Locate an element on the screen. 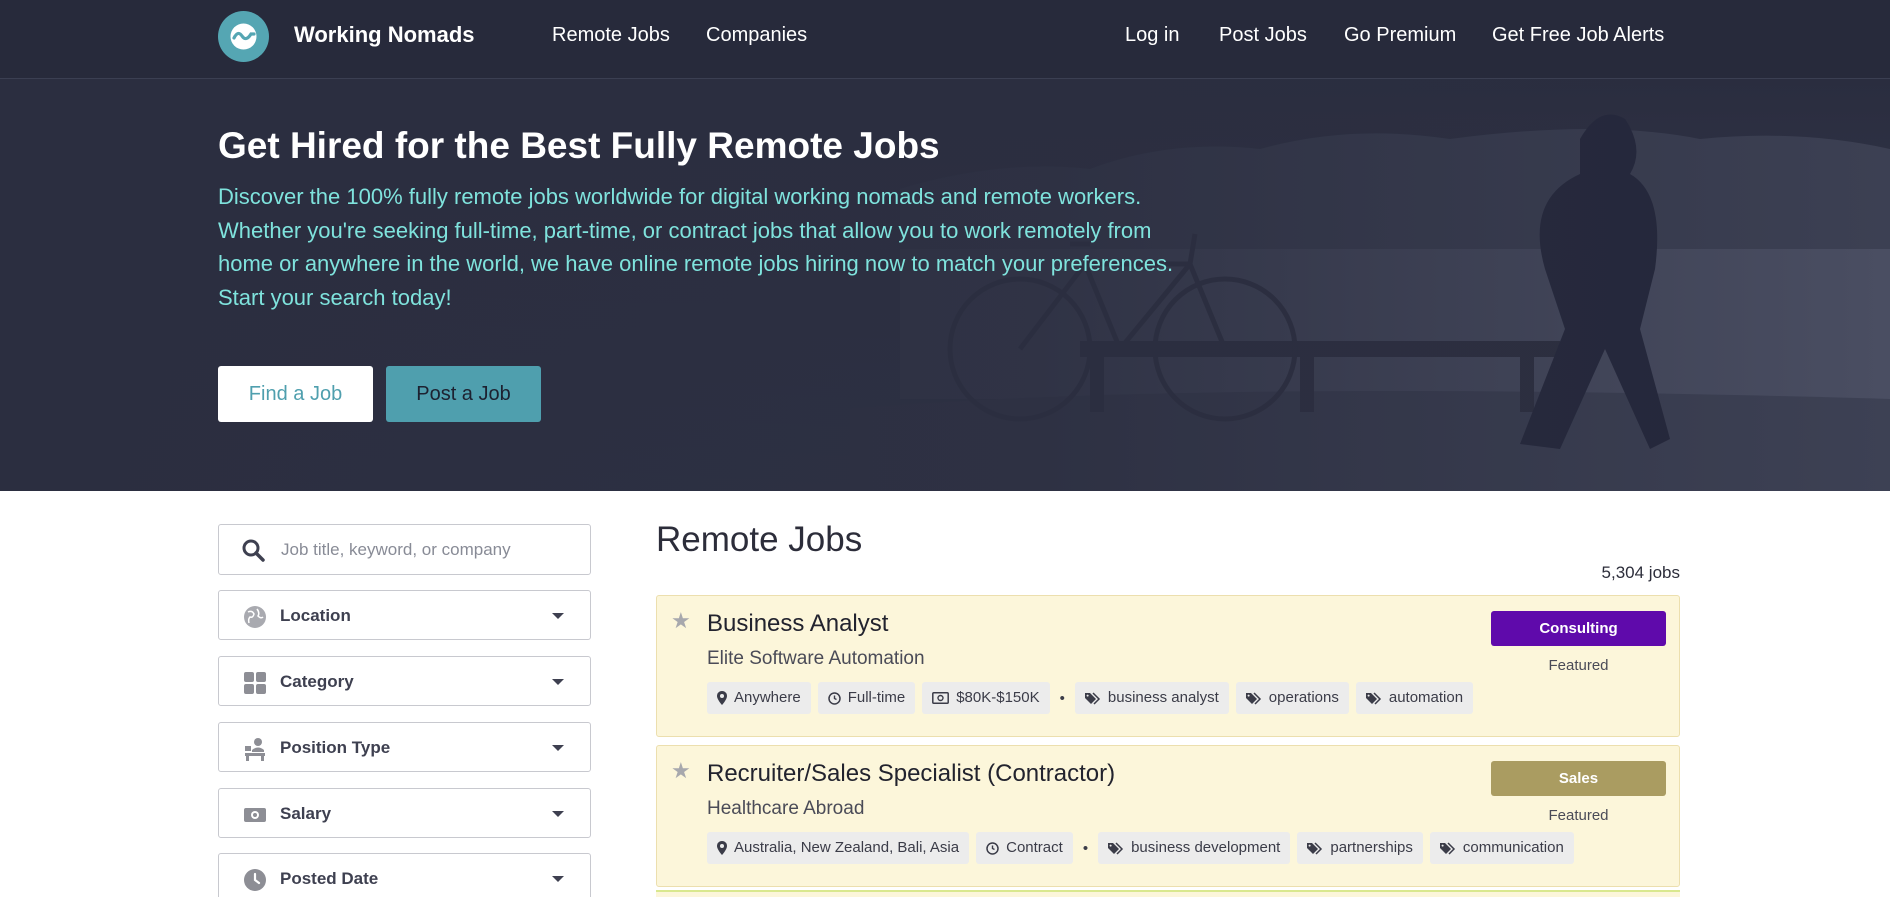 Image resolution: width=1890 pixels, height=897 pixels. find-job-button: Find a Job is located at coordinates (295, 394).